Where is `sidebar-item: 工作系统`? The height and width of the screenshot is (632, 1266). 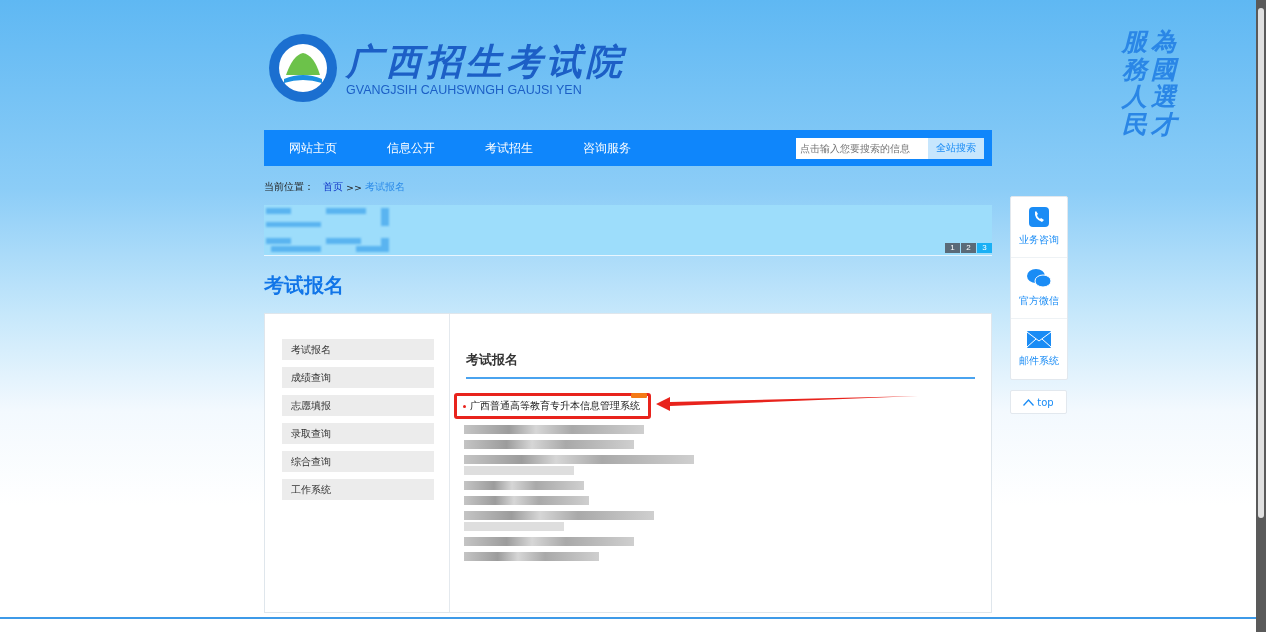
sidebar-item: 工作系统 is located at coordinates (358, 489).